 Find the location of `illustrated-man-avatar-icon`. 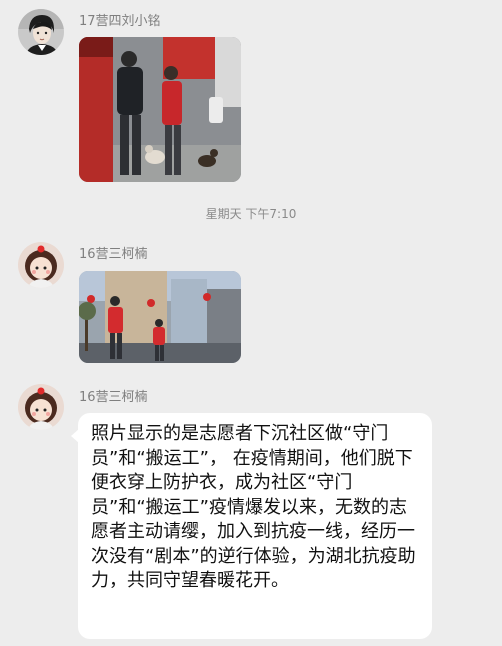

illustrated-man-avatar-icon is located at coordinates (41, 32).